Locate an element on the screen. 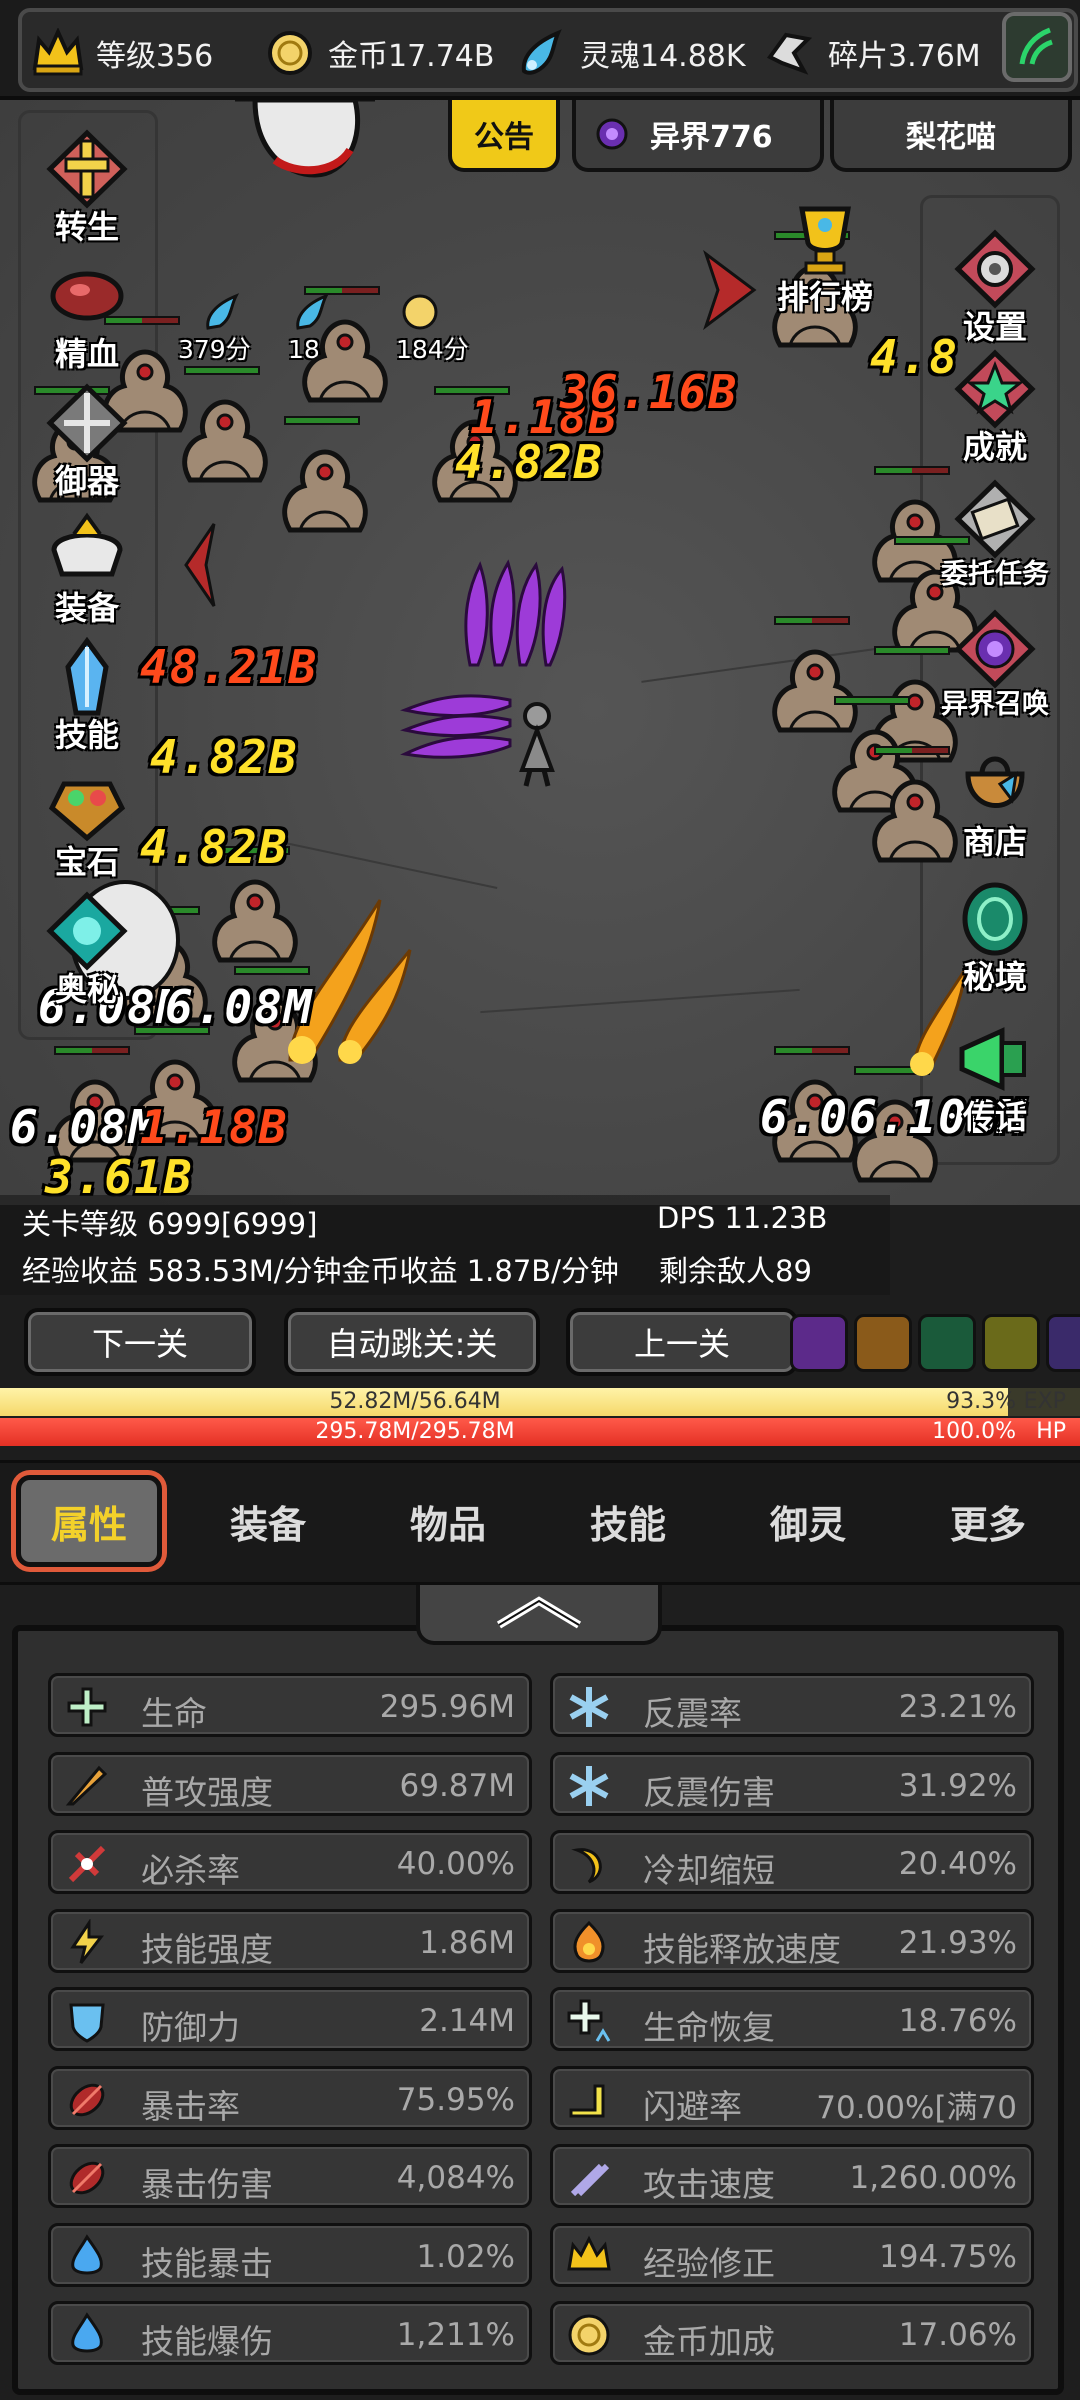 This screenshot has width=1080, height=2400. stat-row: 生命 295.96M is located at coordinates (290, 1705).